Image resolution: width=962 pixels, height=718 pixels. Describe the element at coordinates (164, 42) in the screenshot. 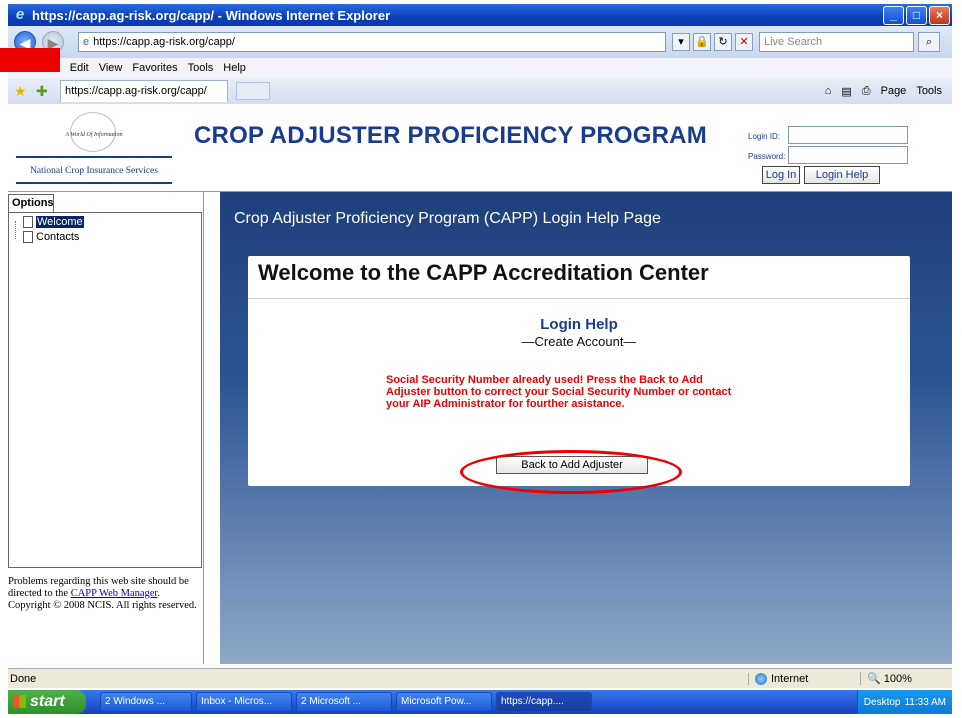

I see `address-text: https://capp.ag-risk.org/capp/` at that location.